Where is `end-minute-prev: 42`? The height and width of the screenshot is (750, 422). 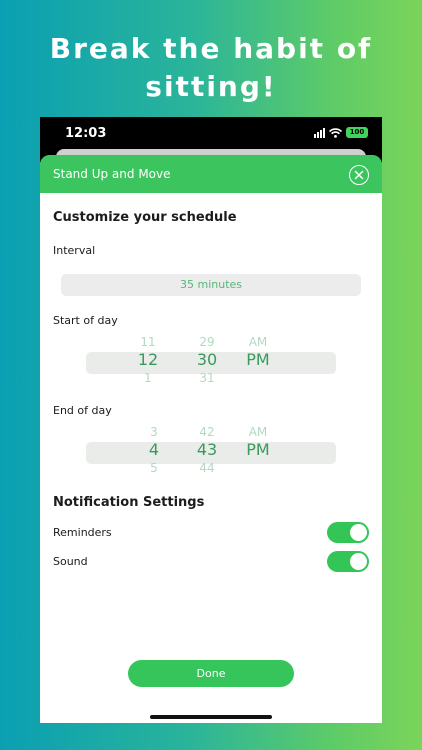 end-minute-prev: 42 is located at coordinates (207, 432).